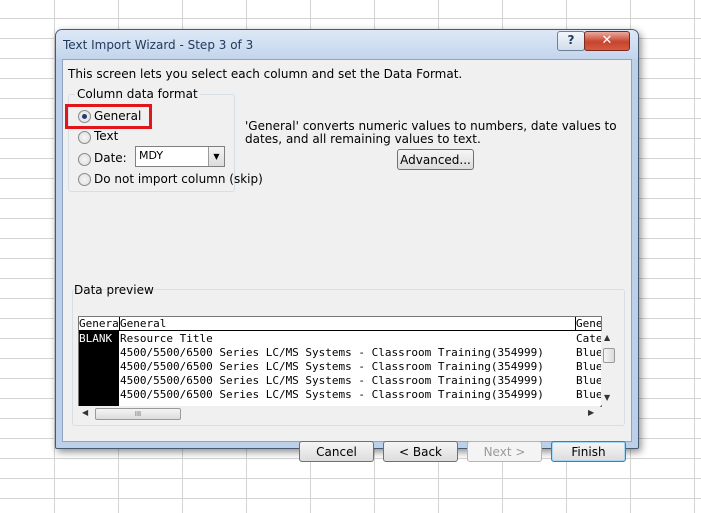 This screenshot has width=701, height=513. I want to click on horizontal-scroll-thumb: III, so click(138, 414).